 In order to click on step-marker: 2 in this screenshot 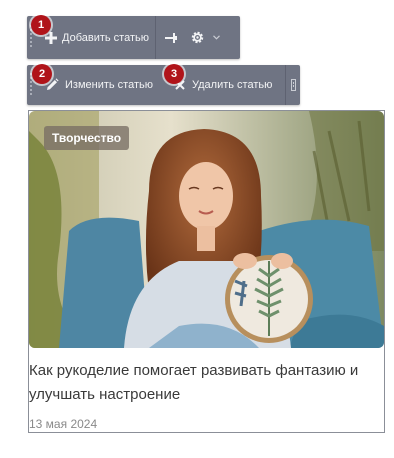, I will do `click(42, 74)`.